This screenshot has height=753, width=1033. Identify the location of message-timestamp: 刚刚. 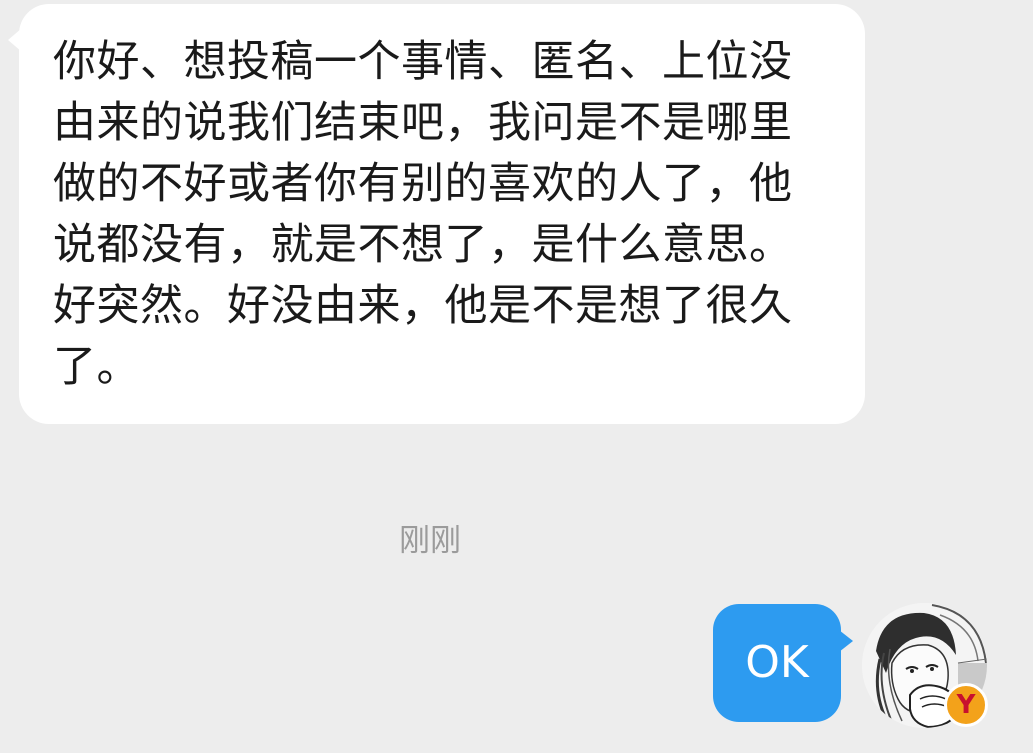
(430, 541).